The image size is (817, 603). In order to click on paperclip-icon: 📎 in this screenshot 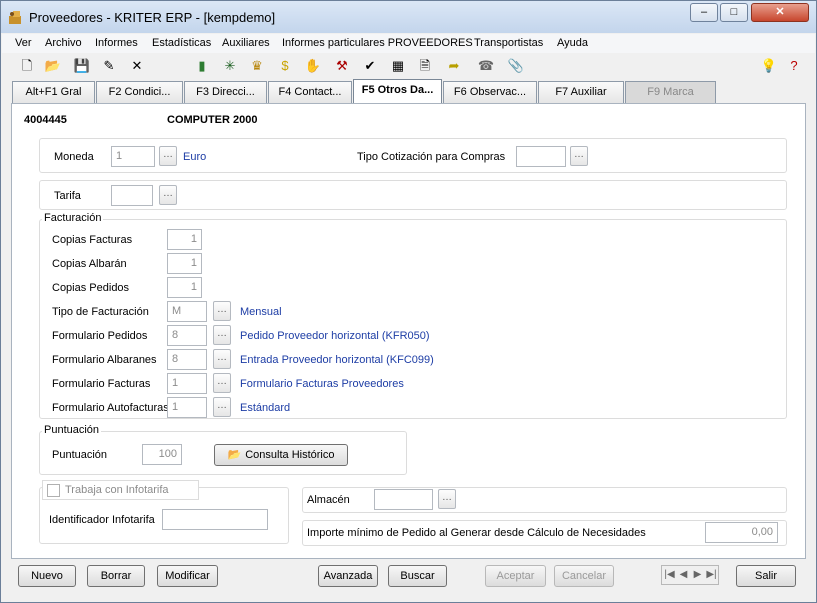, I will do `click(516, 66)`.